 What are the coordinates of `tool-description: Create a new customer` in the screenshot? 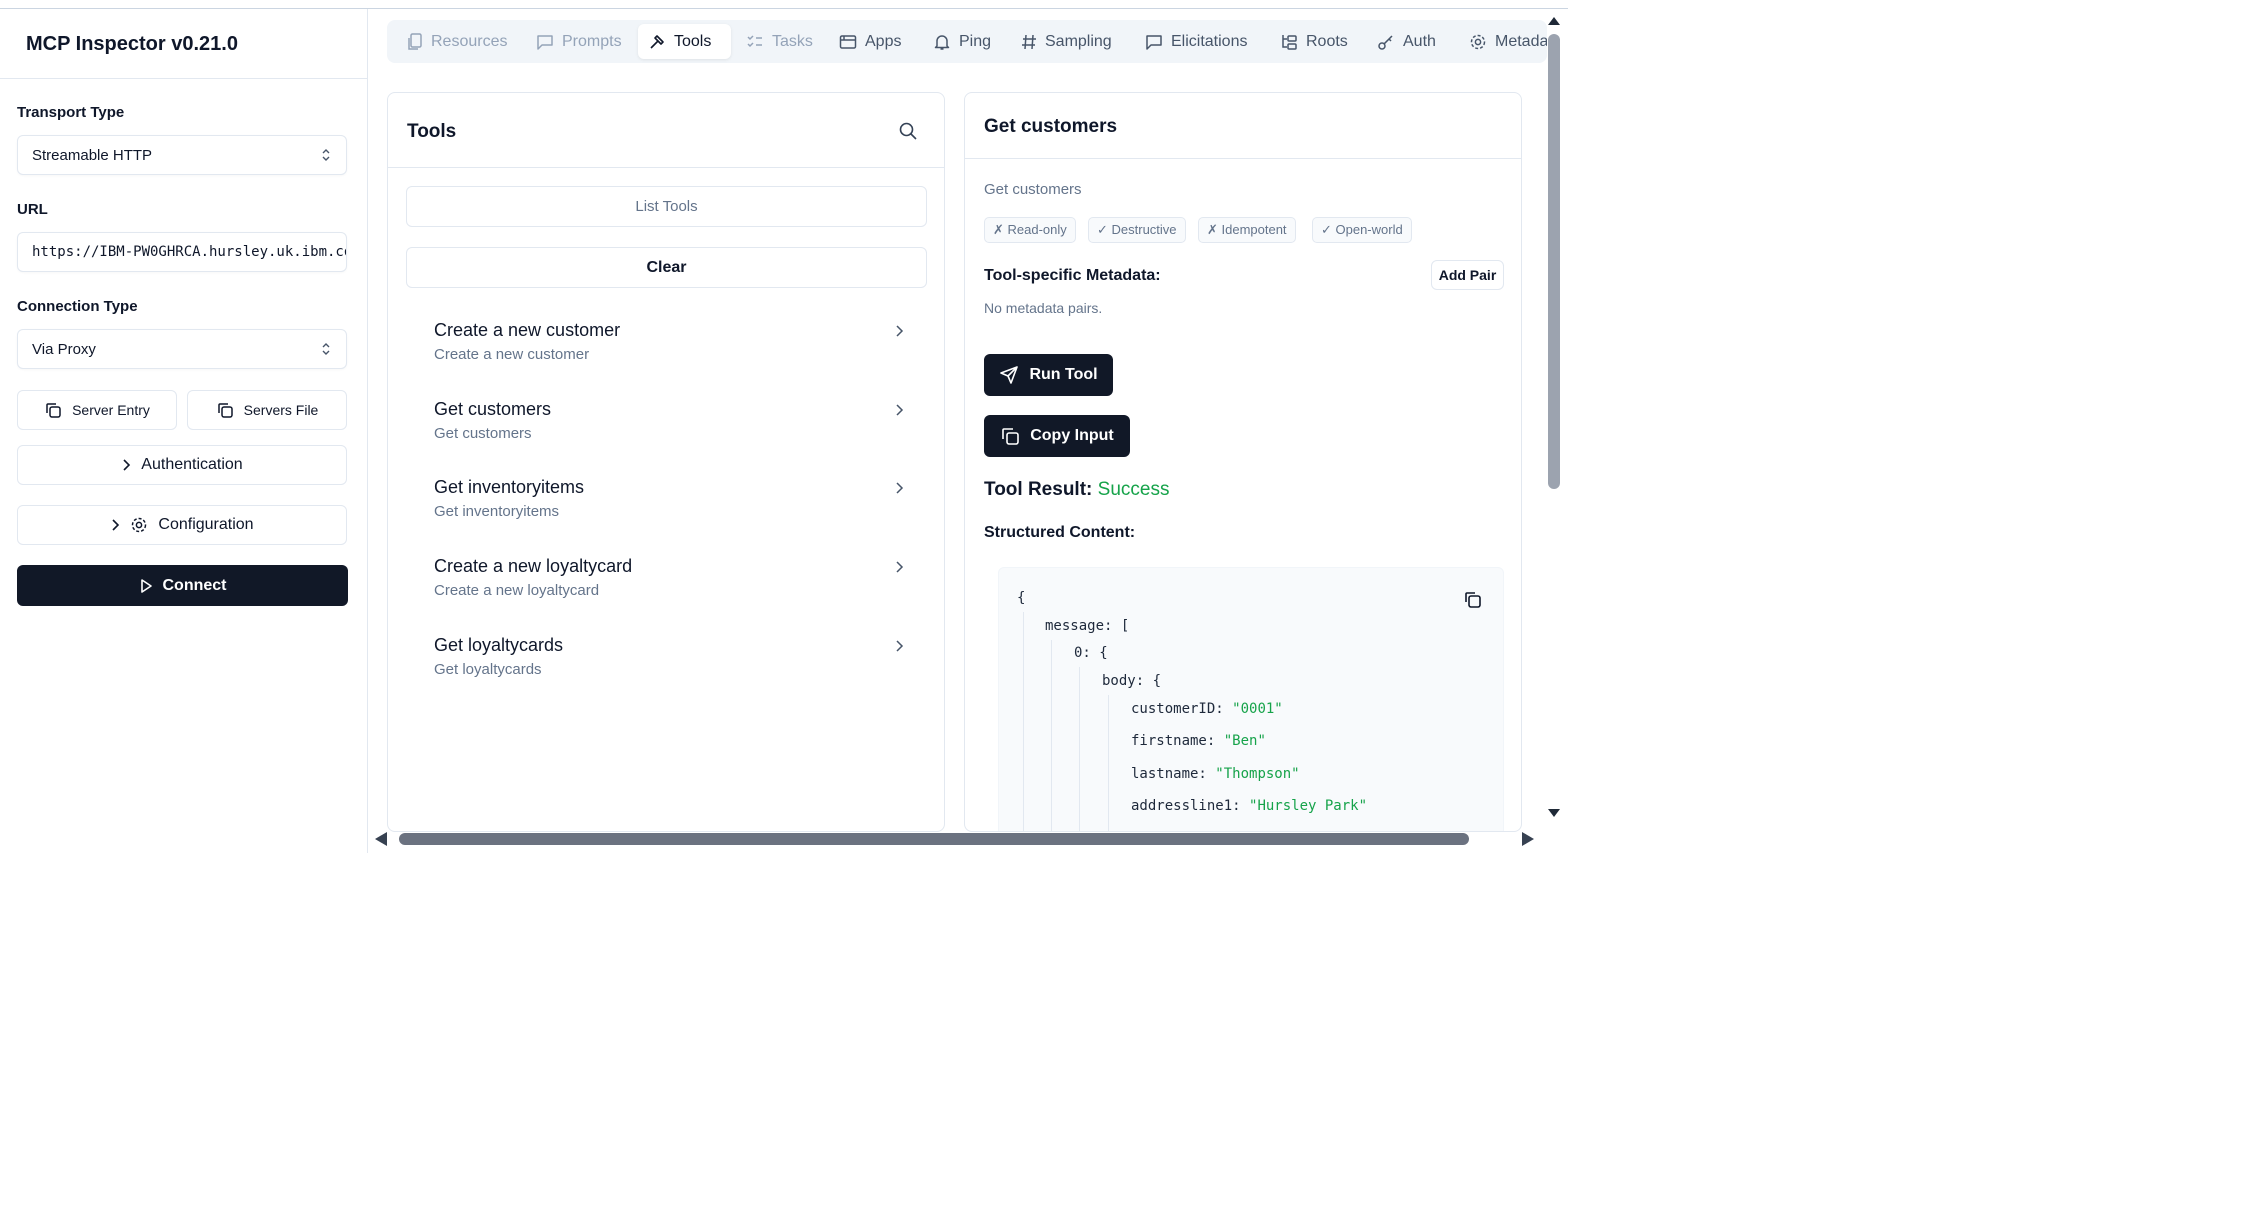 It's located at (512, 354).